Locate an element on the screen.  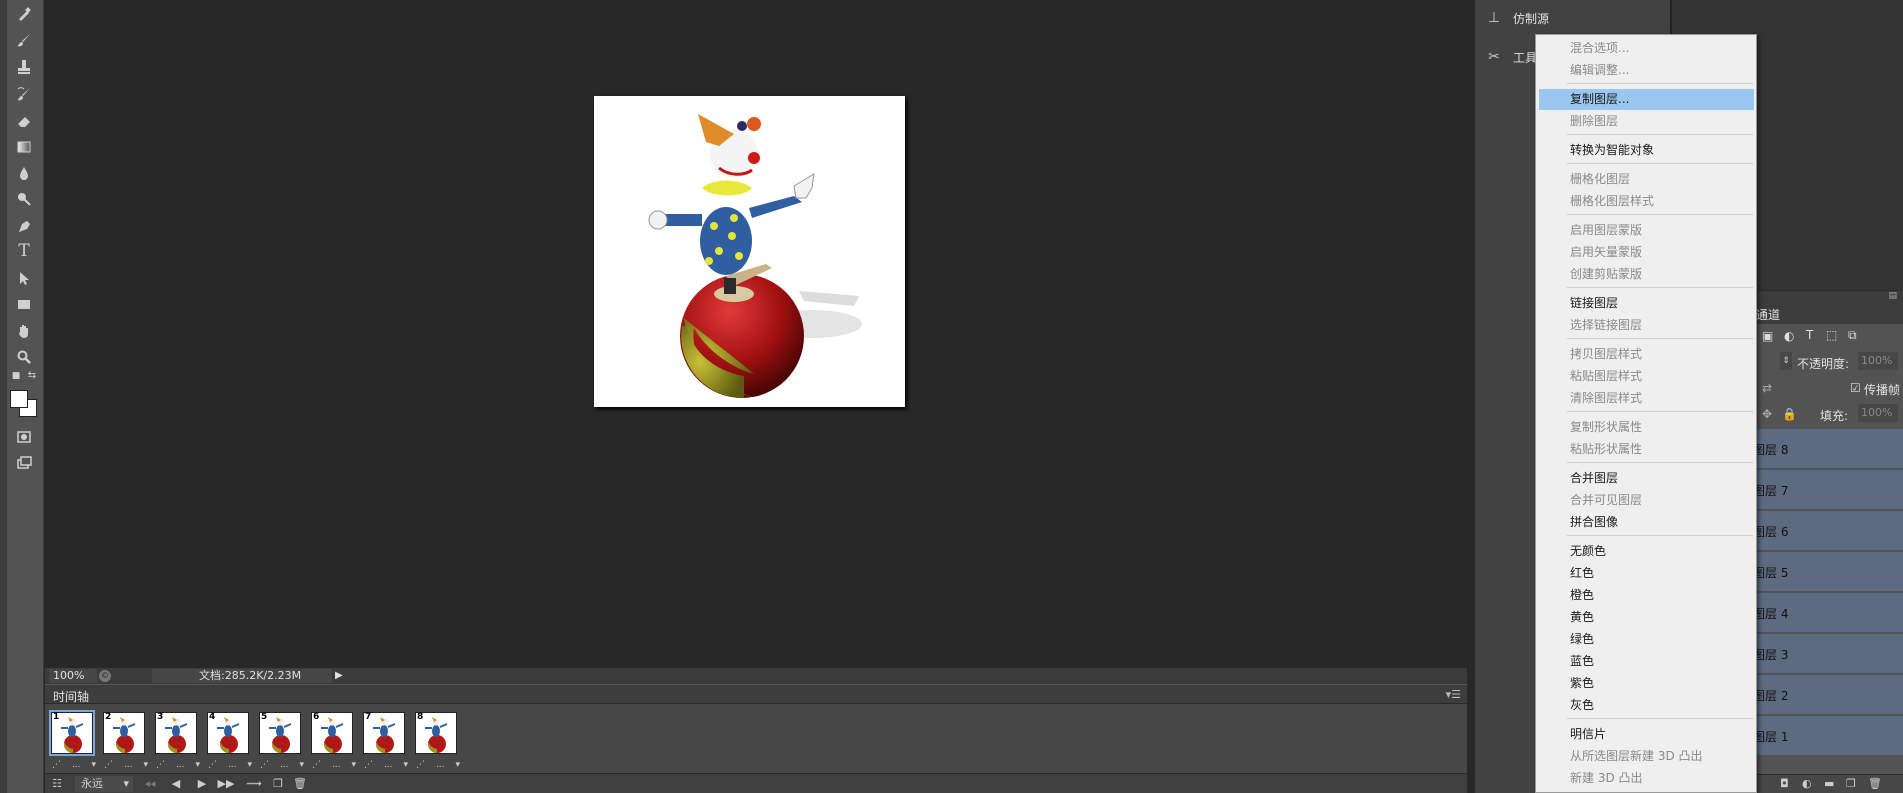
context-menu-item: 合并可见图层 is located at coordinates (1646, 500).